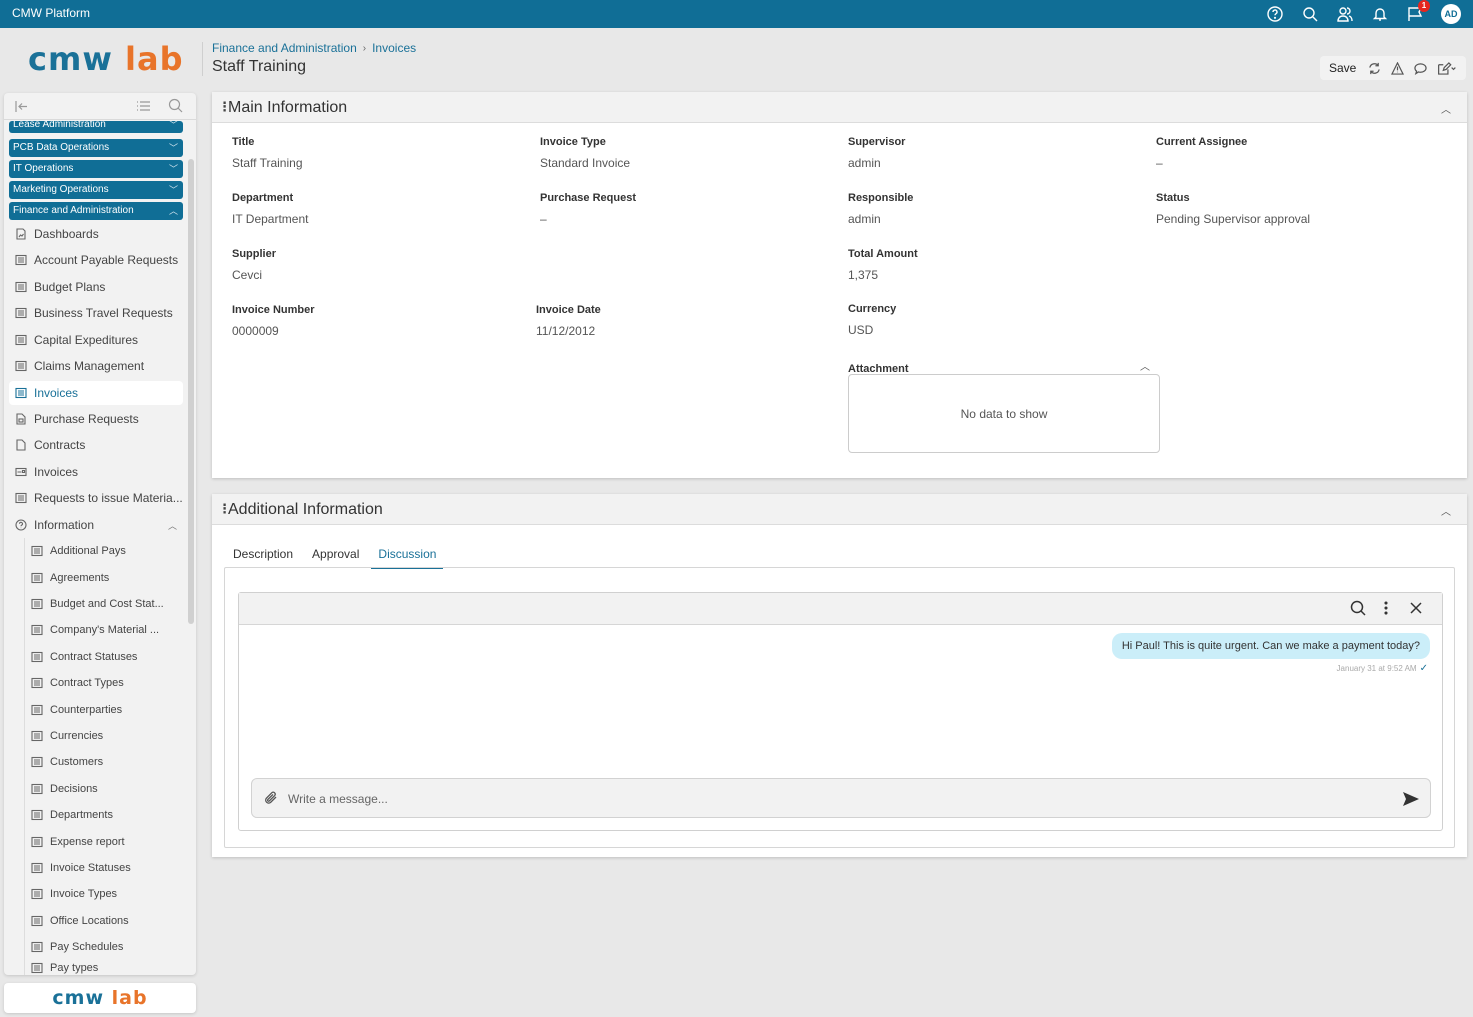  What do you see at coordinates (104, 736) in the screenshot?
I see `sidebar-subitem: Currencies` at bounding box center [104, 736].